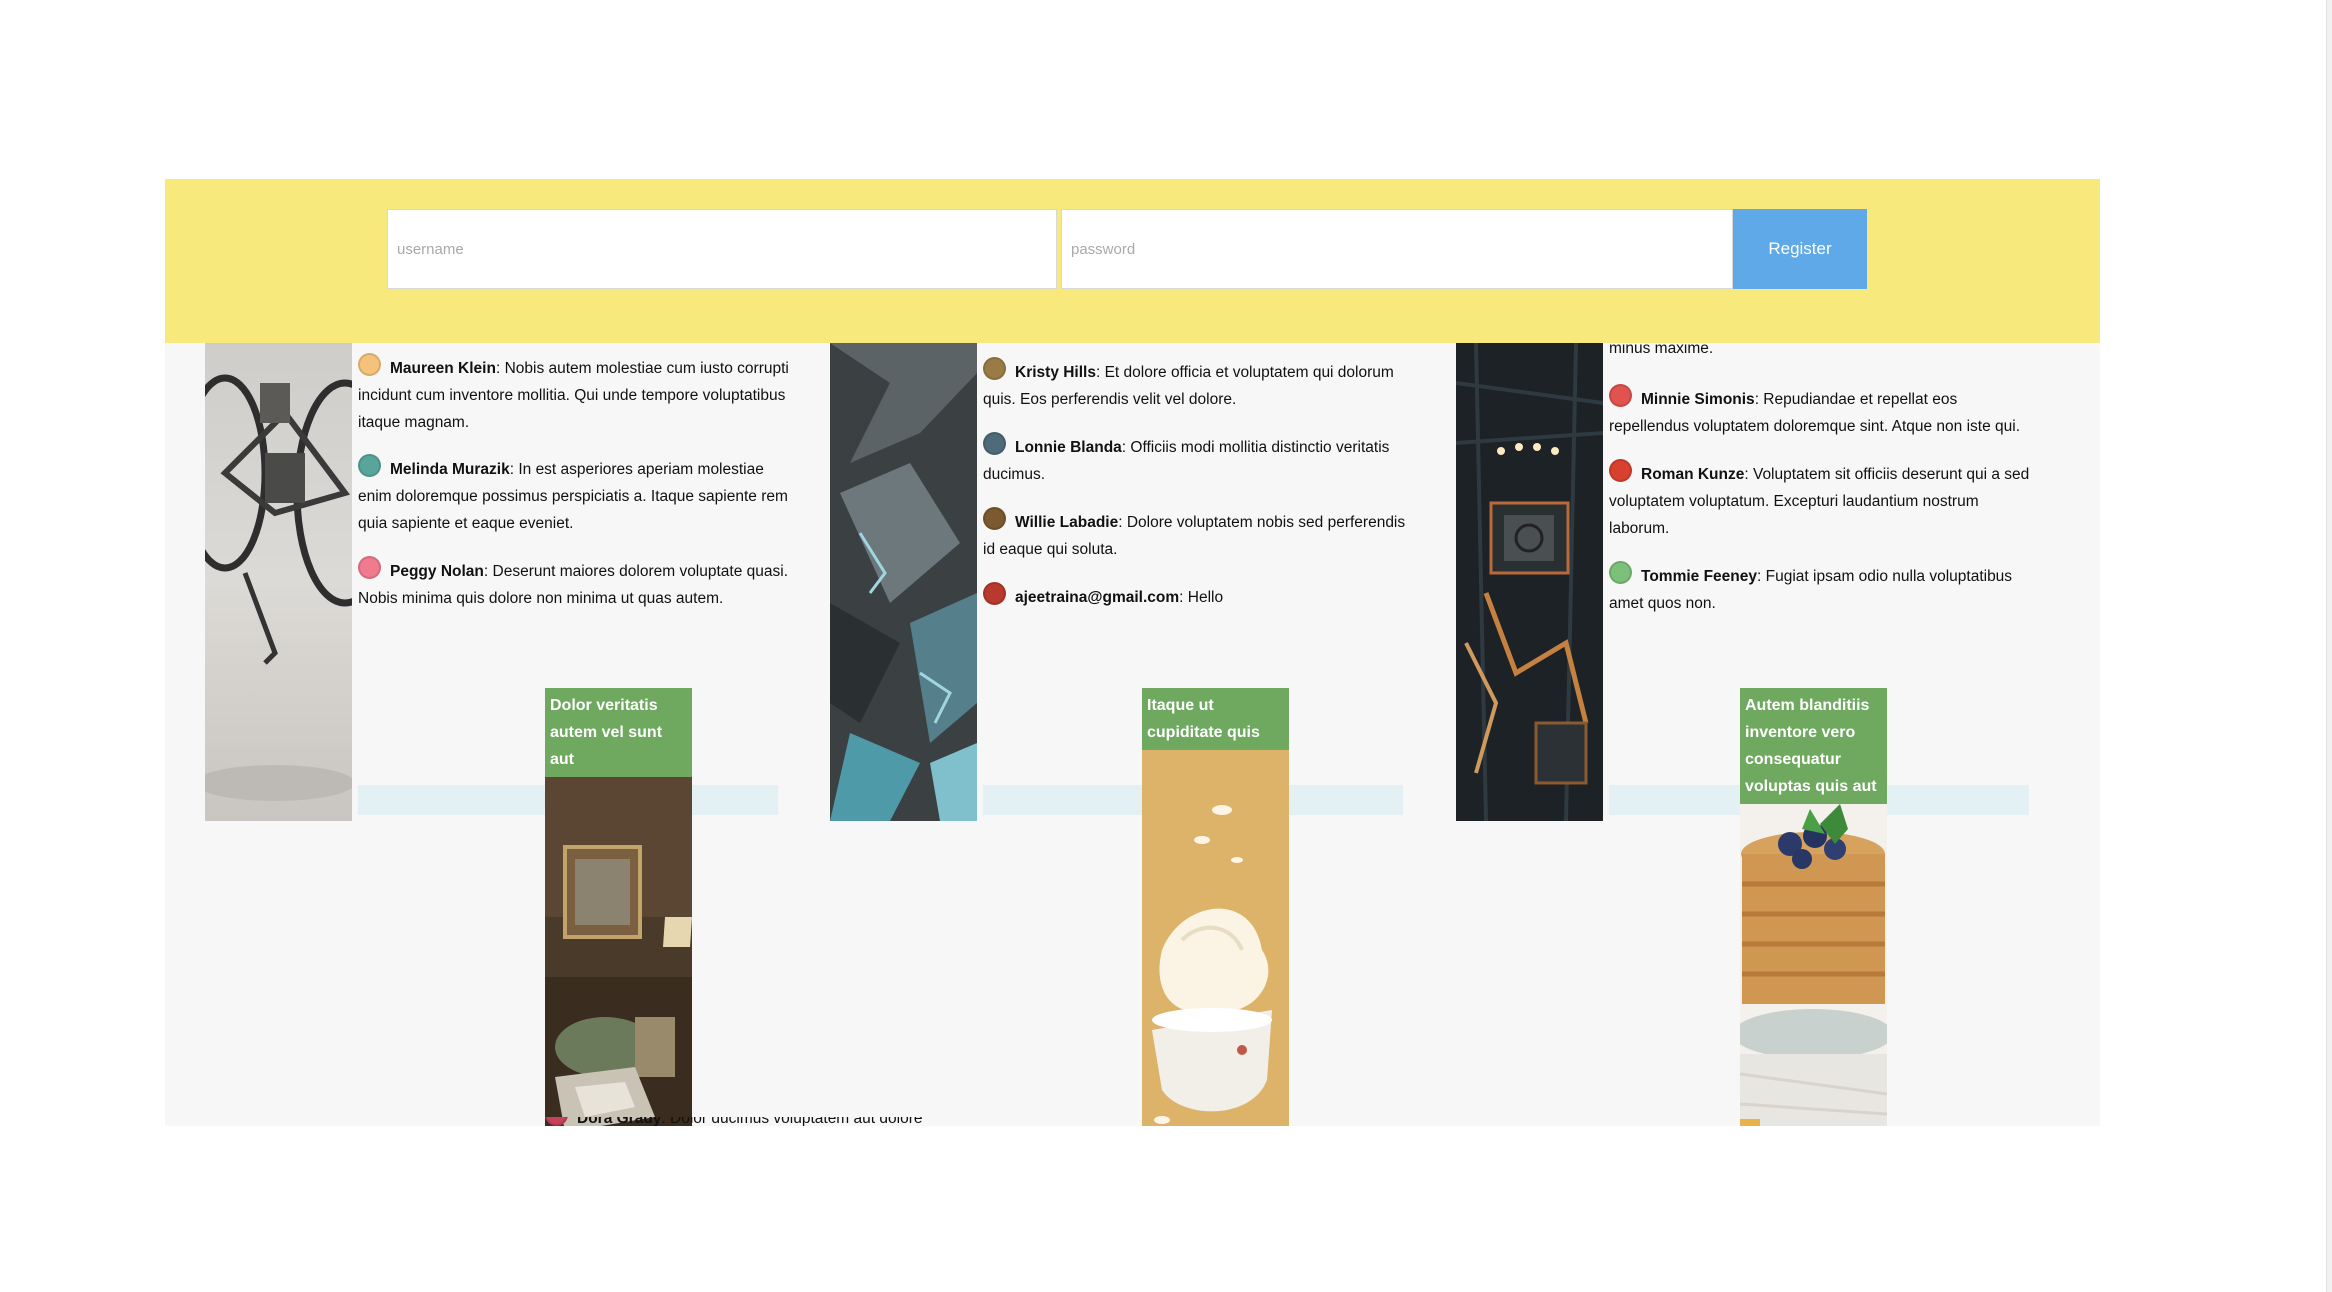 The image size is (2332, 1292). What do you see at coordinates (1201, 597) in the screenshot?
I see `comment-text: : Hello` at bounding box center [1201, 597].